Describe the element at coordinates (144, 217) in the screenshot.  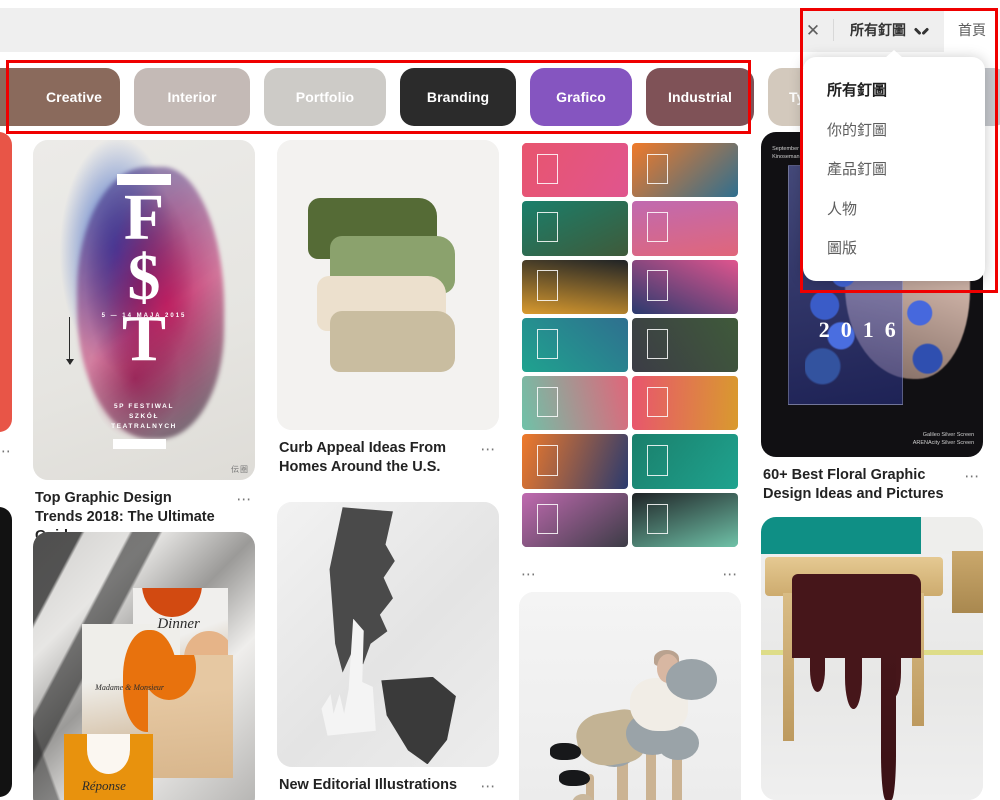
I see `poster-letter-f: F` at that location.